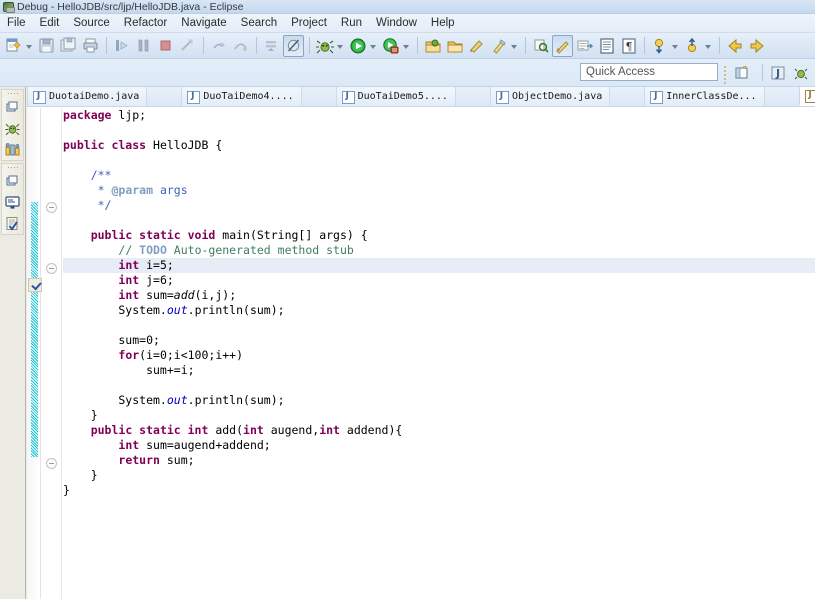  Describe the element at coordinates (146, 280) in the screenshot. I see `code-line: int j=6;` at that location.